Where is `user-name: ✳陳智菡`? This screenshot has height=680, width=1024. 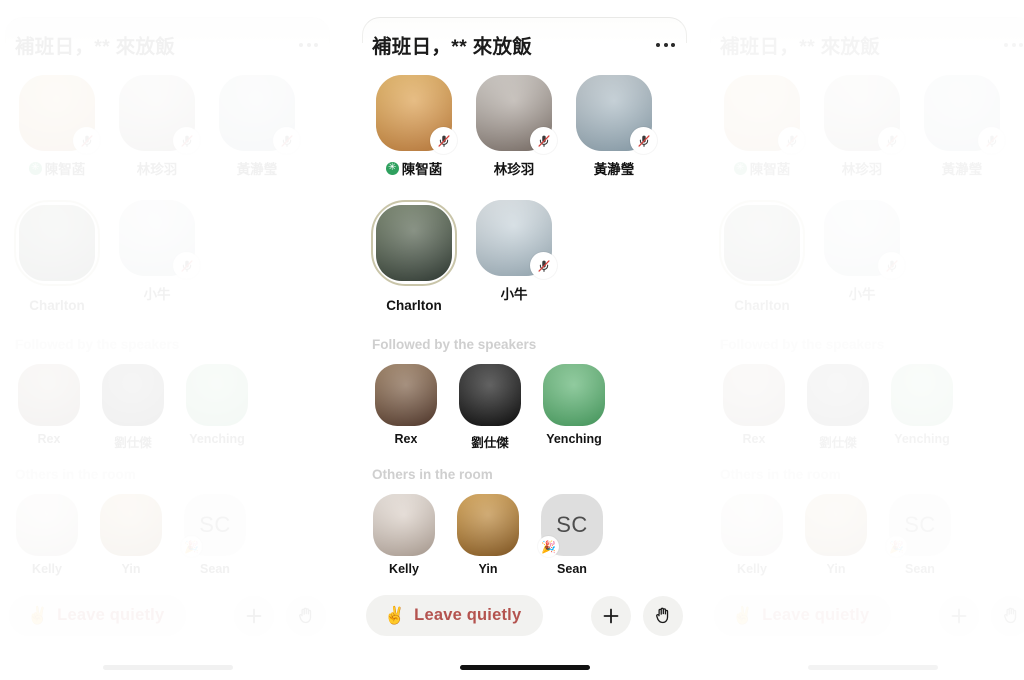
user-name: ✳陳智菡 is located at coordinates (761, 168).